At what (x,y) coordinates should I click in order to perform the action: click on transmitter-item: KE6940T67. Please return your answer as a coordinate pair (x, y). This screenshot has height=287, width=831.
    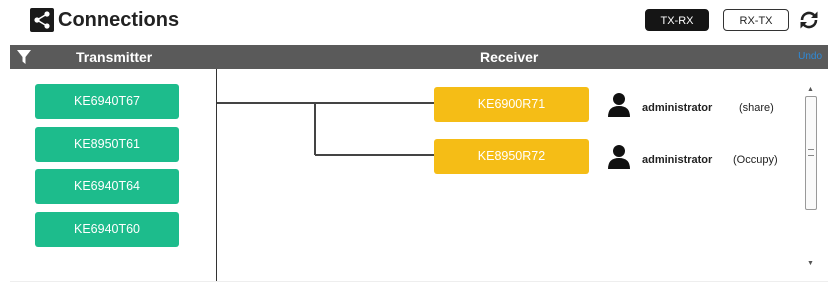
    Looking at the image, I should click on (107, 101).